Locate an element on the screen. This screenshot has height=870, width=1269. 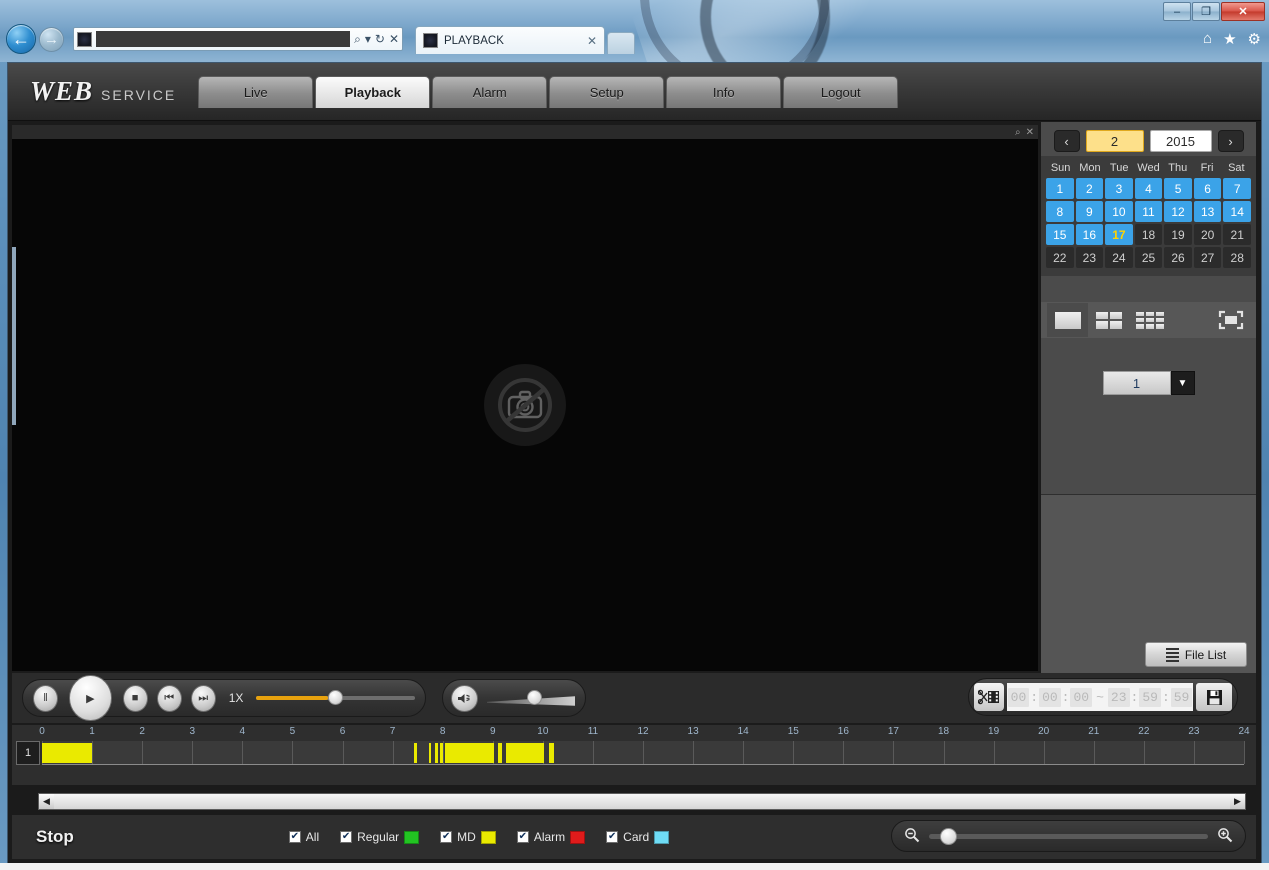
calendar-day-20: 20 is located at coordinates (1207, 234).